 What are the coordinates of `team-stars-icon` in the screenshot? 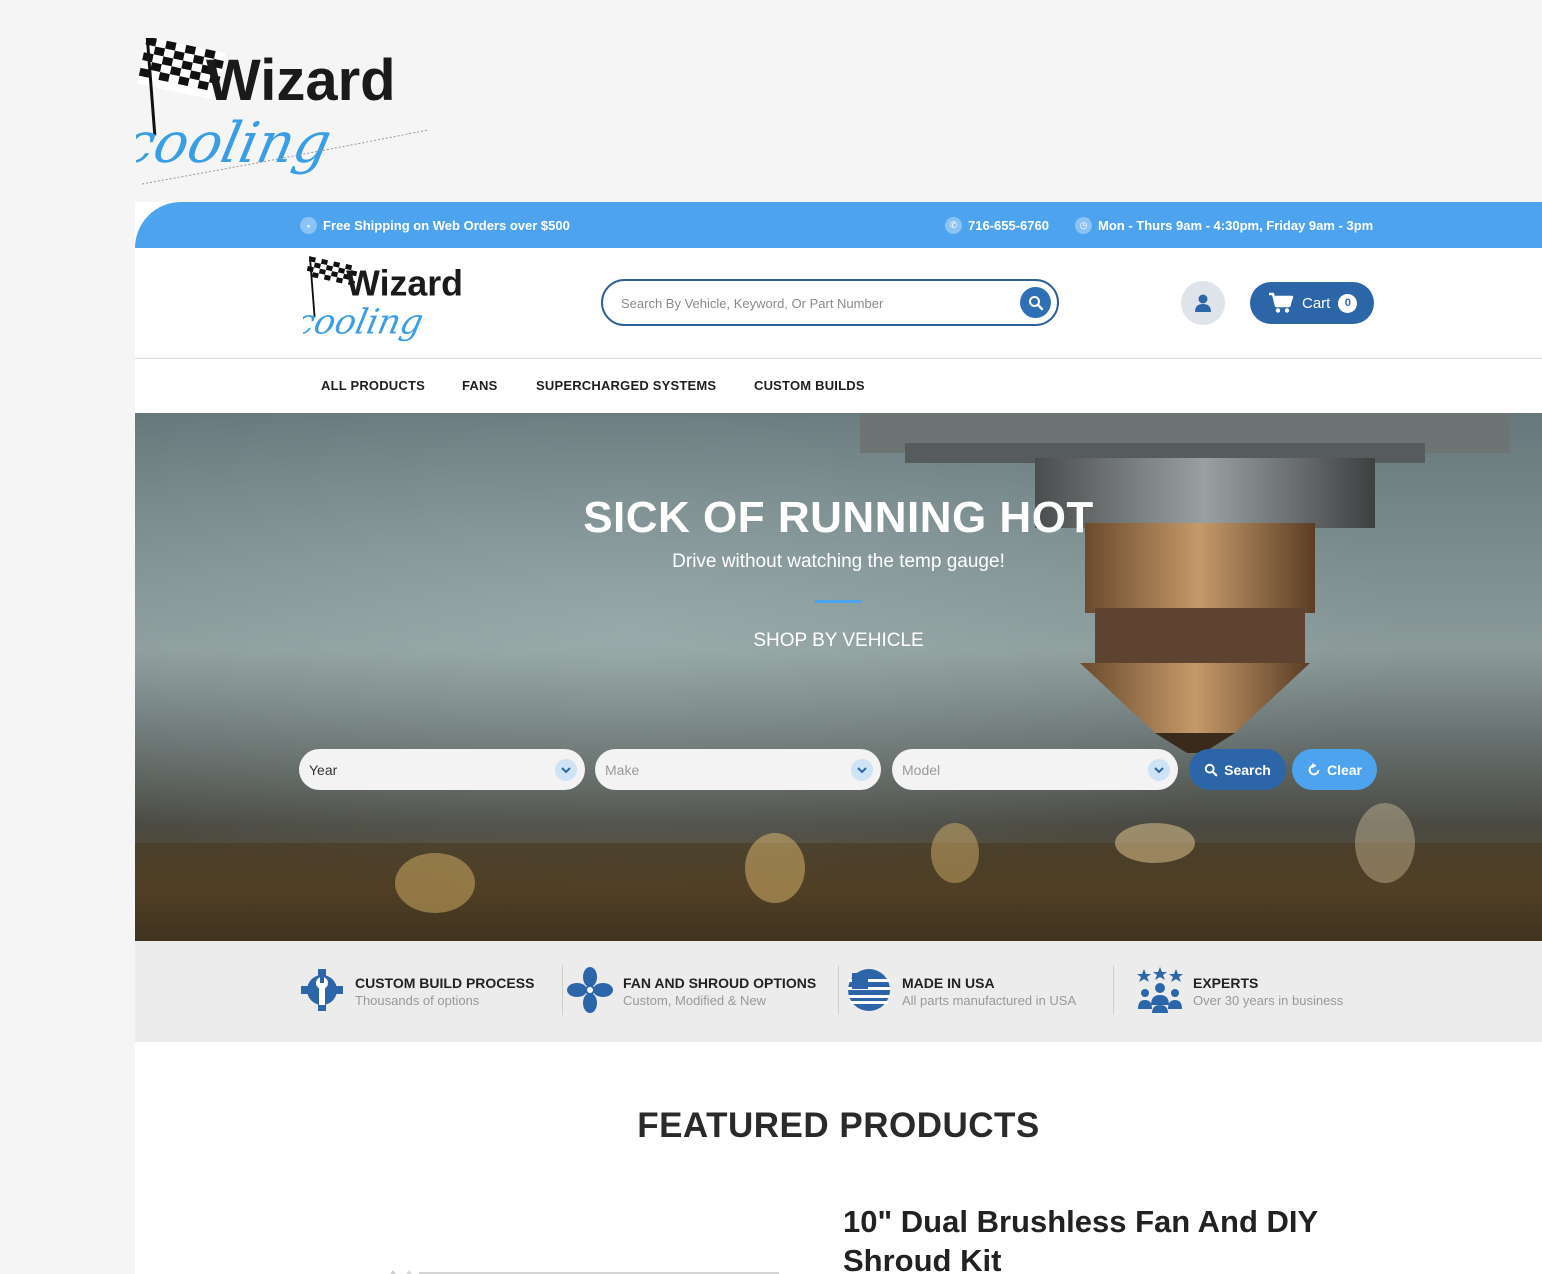 It's located at (1160, 990).